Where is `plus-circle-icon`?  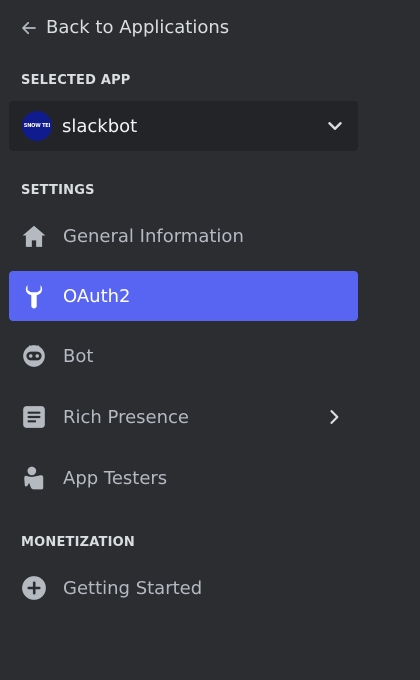 plus-circle-icon is located at coordinates (34, 588).